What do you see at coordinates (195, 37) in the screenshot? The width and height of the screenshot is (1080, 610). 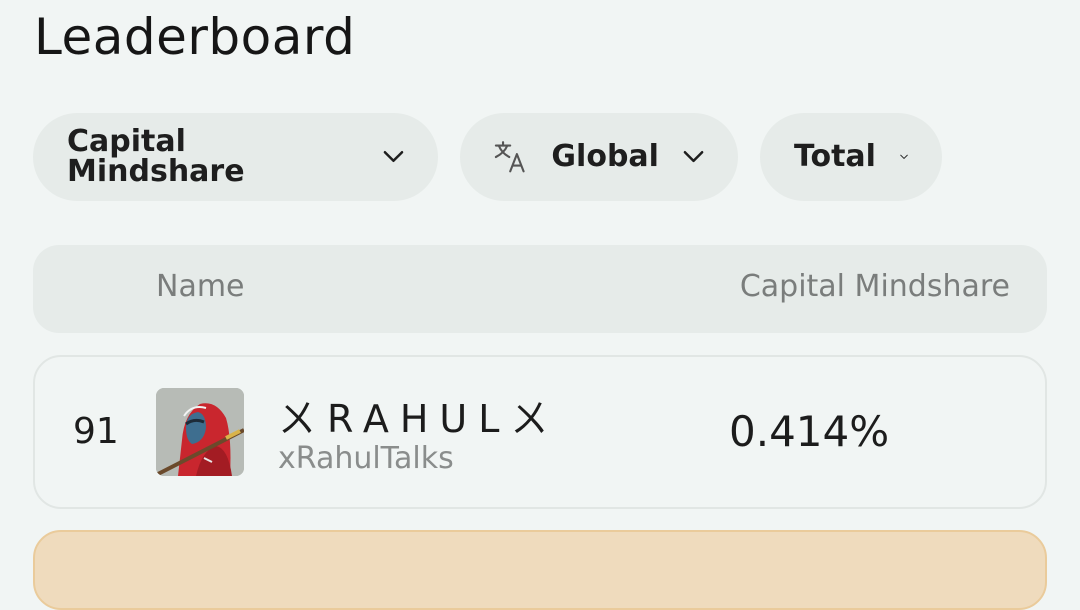 I see `page-title: Leaderboard` at bounding box center [195, 37].